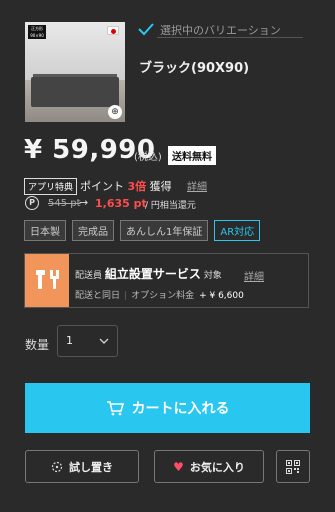 This screenshot has width=335, height=512. What do you see at coordinates (148, 274) in the screenshot?
I see `assembly-service-title: 配送員 組立設置サービス 対象` at bounding box center [148, 274].